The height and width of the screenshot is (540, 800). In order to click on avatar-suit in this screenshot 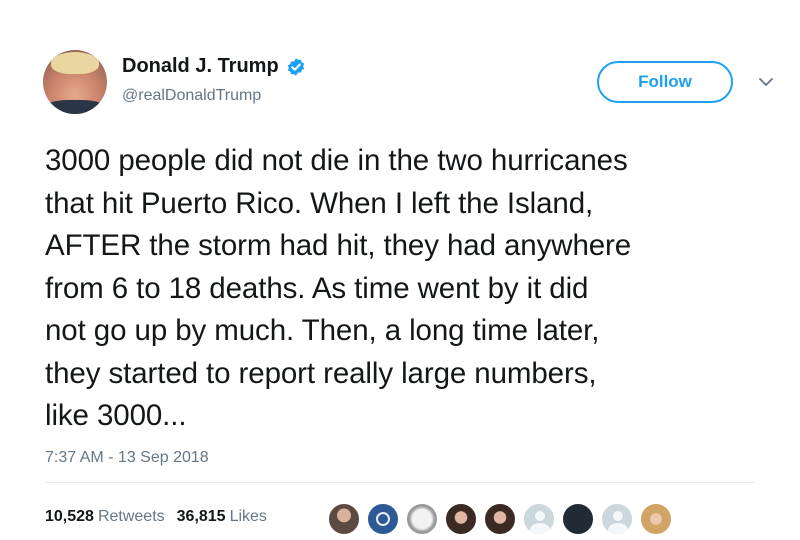, I will do `click(75, 107)`.